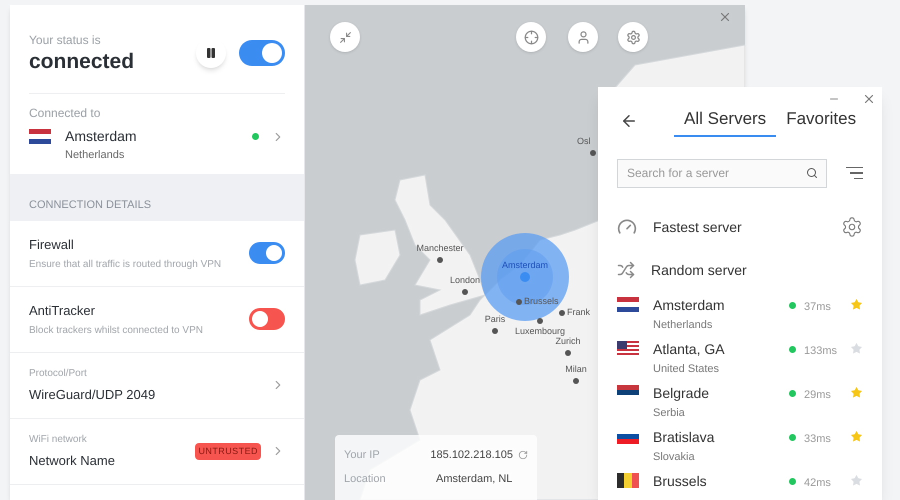 The image size is (900, 500). I want to click on setting-description: Block trackers whilst connected to VPN, so click(116, 331).